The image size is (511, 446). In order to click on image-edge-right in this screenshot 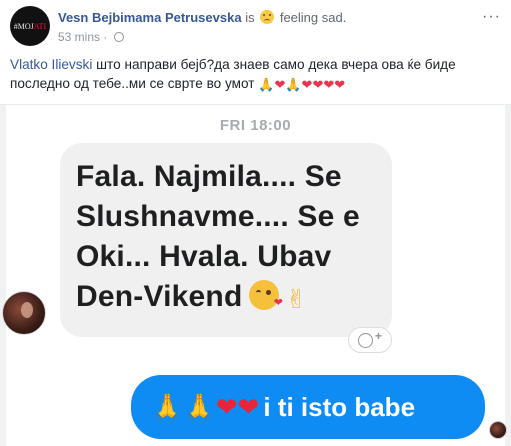, I will do `click(508, 275)`.